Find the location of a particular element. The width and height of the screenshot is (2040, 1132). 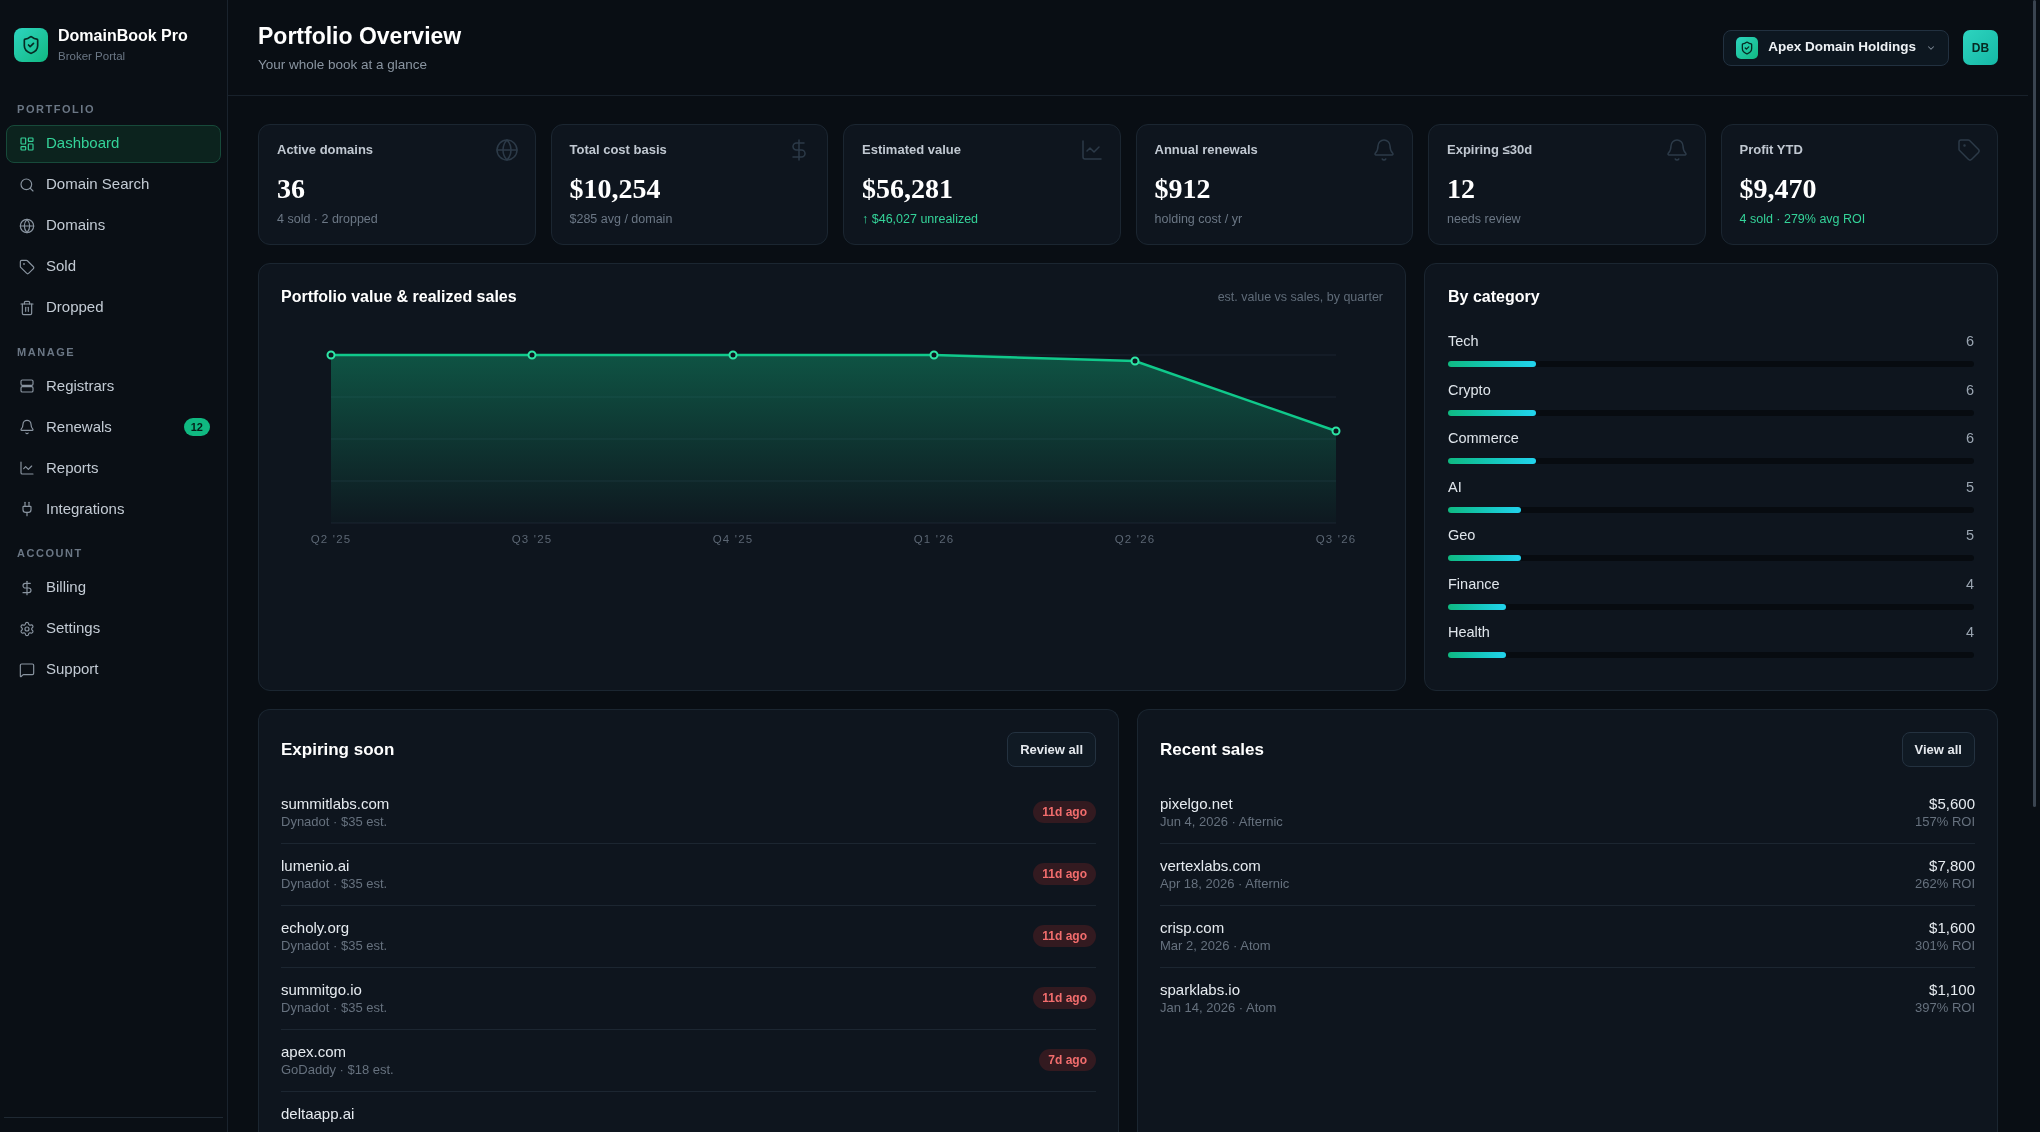

sidebar-item: Support is located at coordinates (113, 669).